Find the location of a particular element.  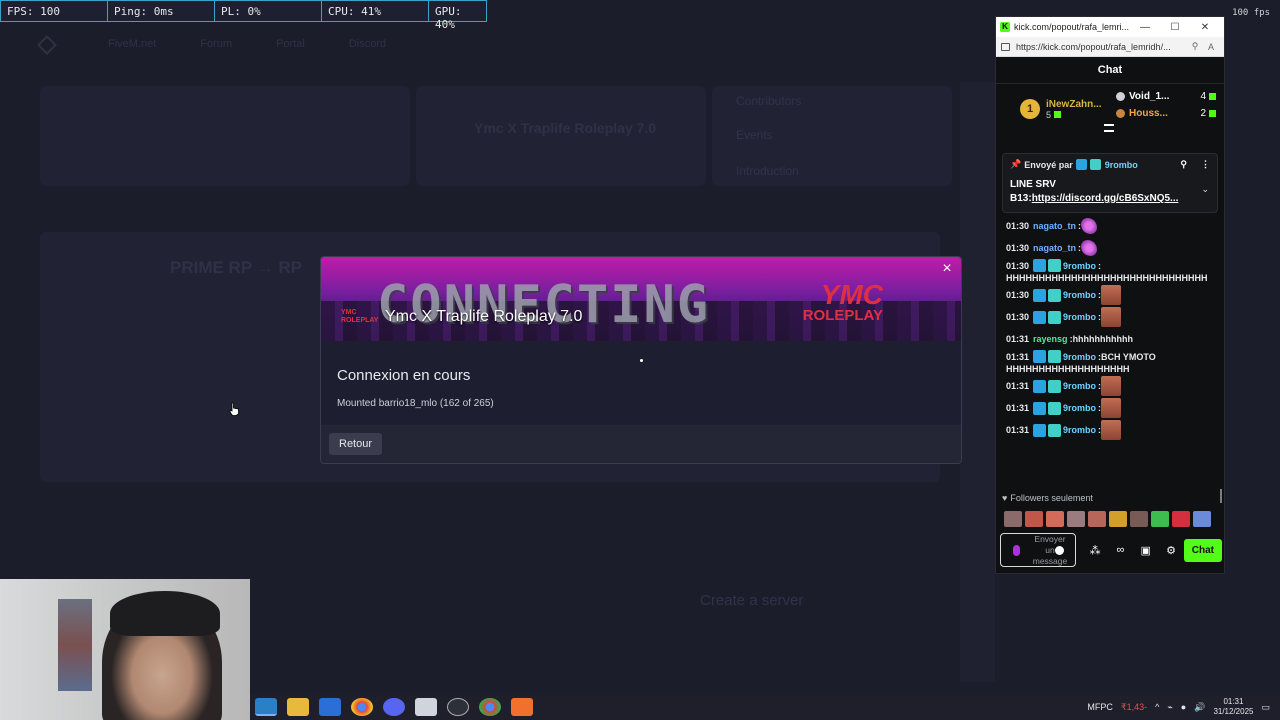

collapse-leaderboard-icon is located at coordinates (1109, 128).